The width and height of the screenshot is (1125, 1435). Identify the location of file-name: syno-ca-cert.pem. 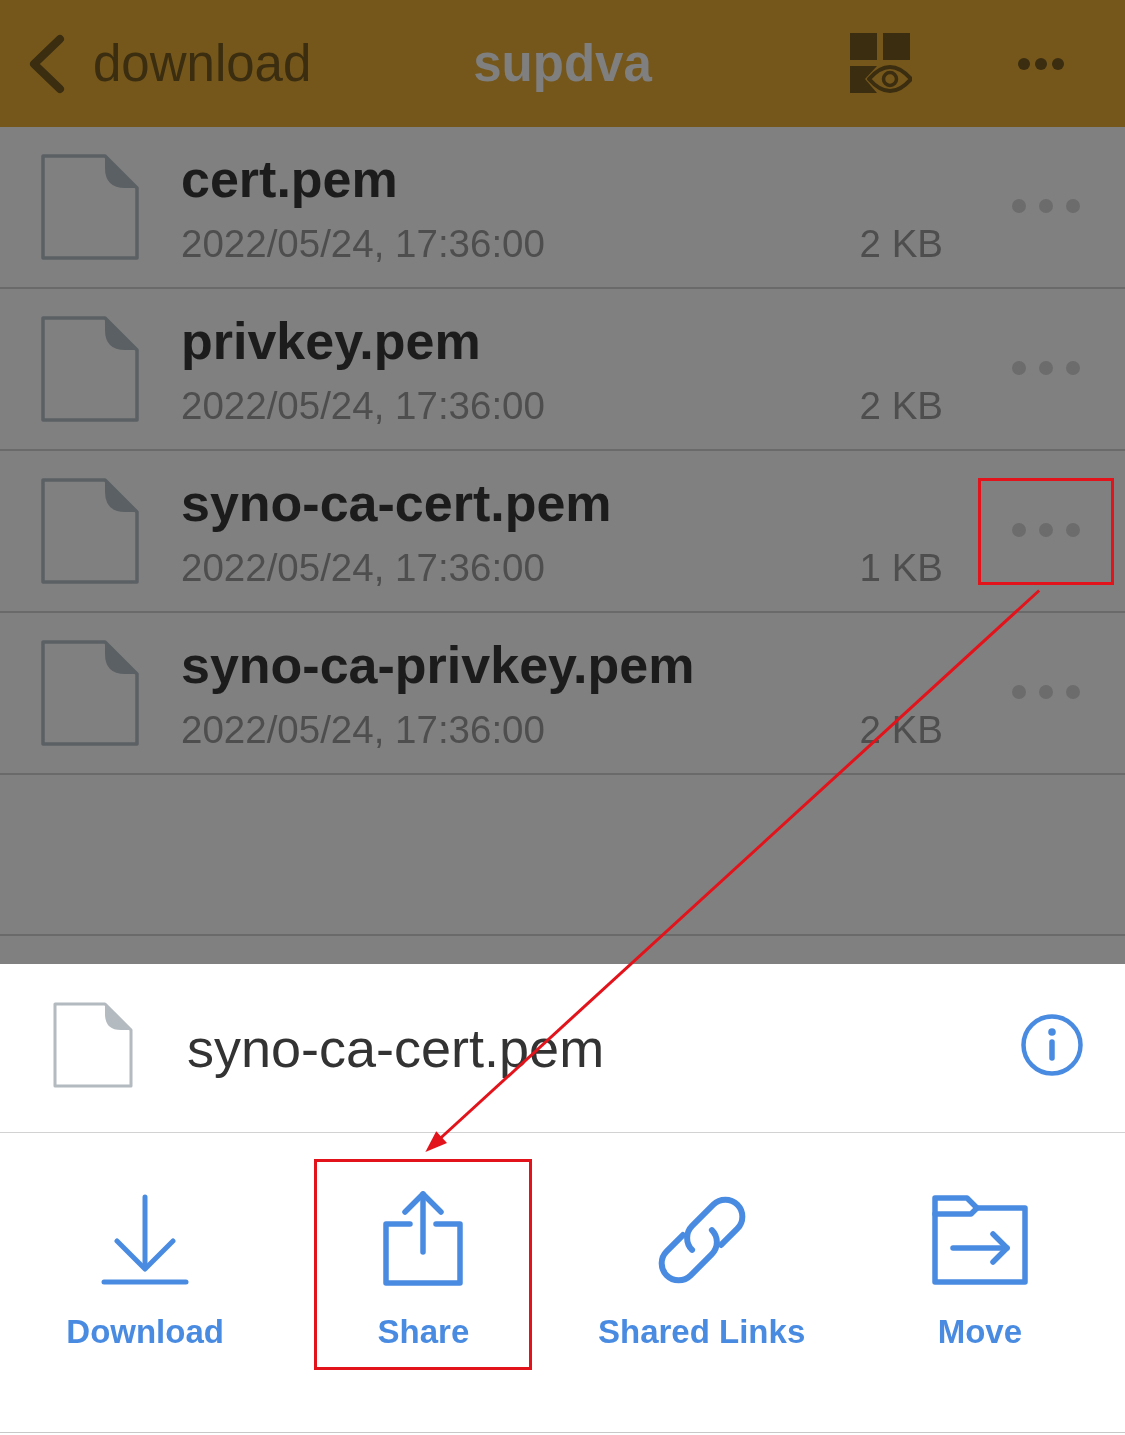
(396, 502).